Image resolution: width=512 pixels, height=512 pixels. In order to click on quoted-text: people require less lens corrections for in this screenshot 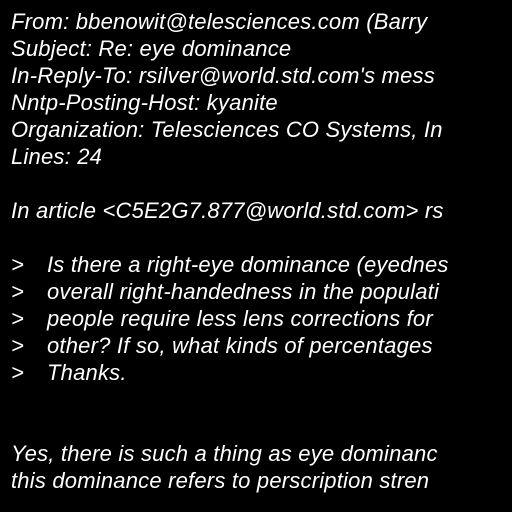, I will do `click(240, 318)`.